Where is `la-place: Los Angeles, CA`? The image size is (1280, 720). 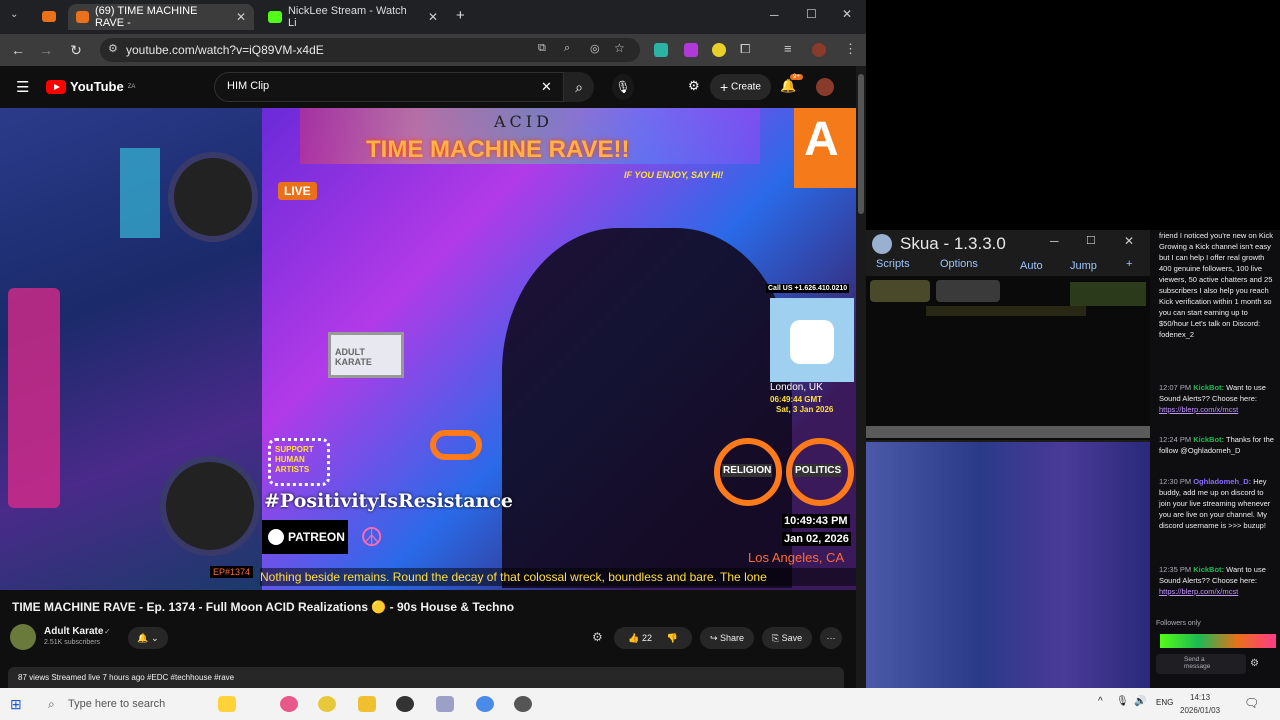
la-place: Los Angeles, CA is located at coordinates (796, 557).